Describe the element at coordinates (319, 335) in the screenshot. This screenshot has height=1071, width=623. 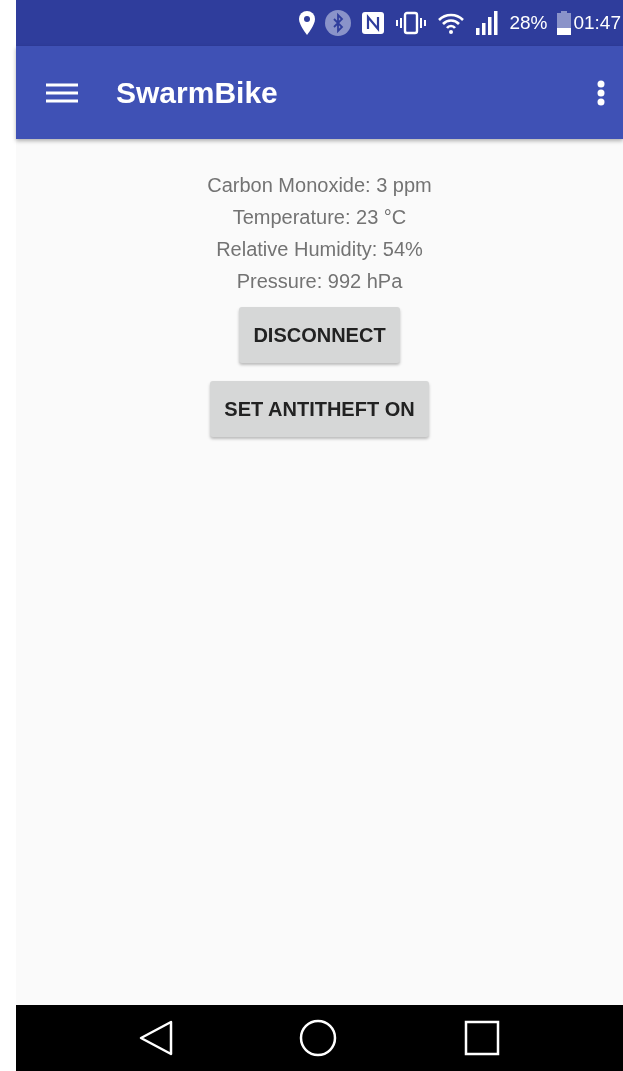
I see `action-button: DISCONNECT` at that location.